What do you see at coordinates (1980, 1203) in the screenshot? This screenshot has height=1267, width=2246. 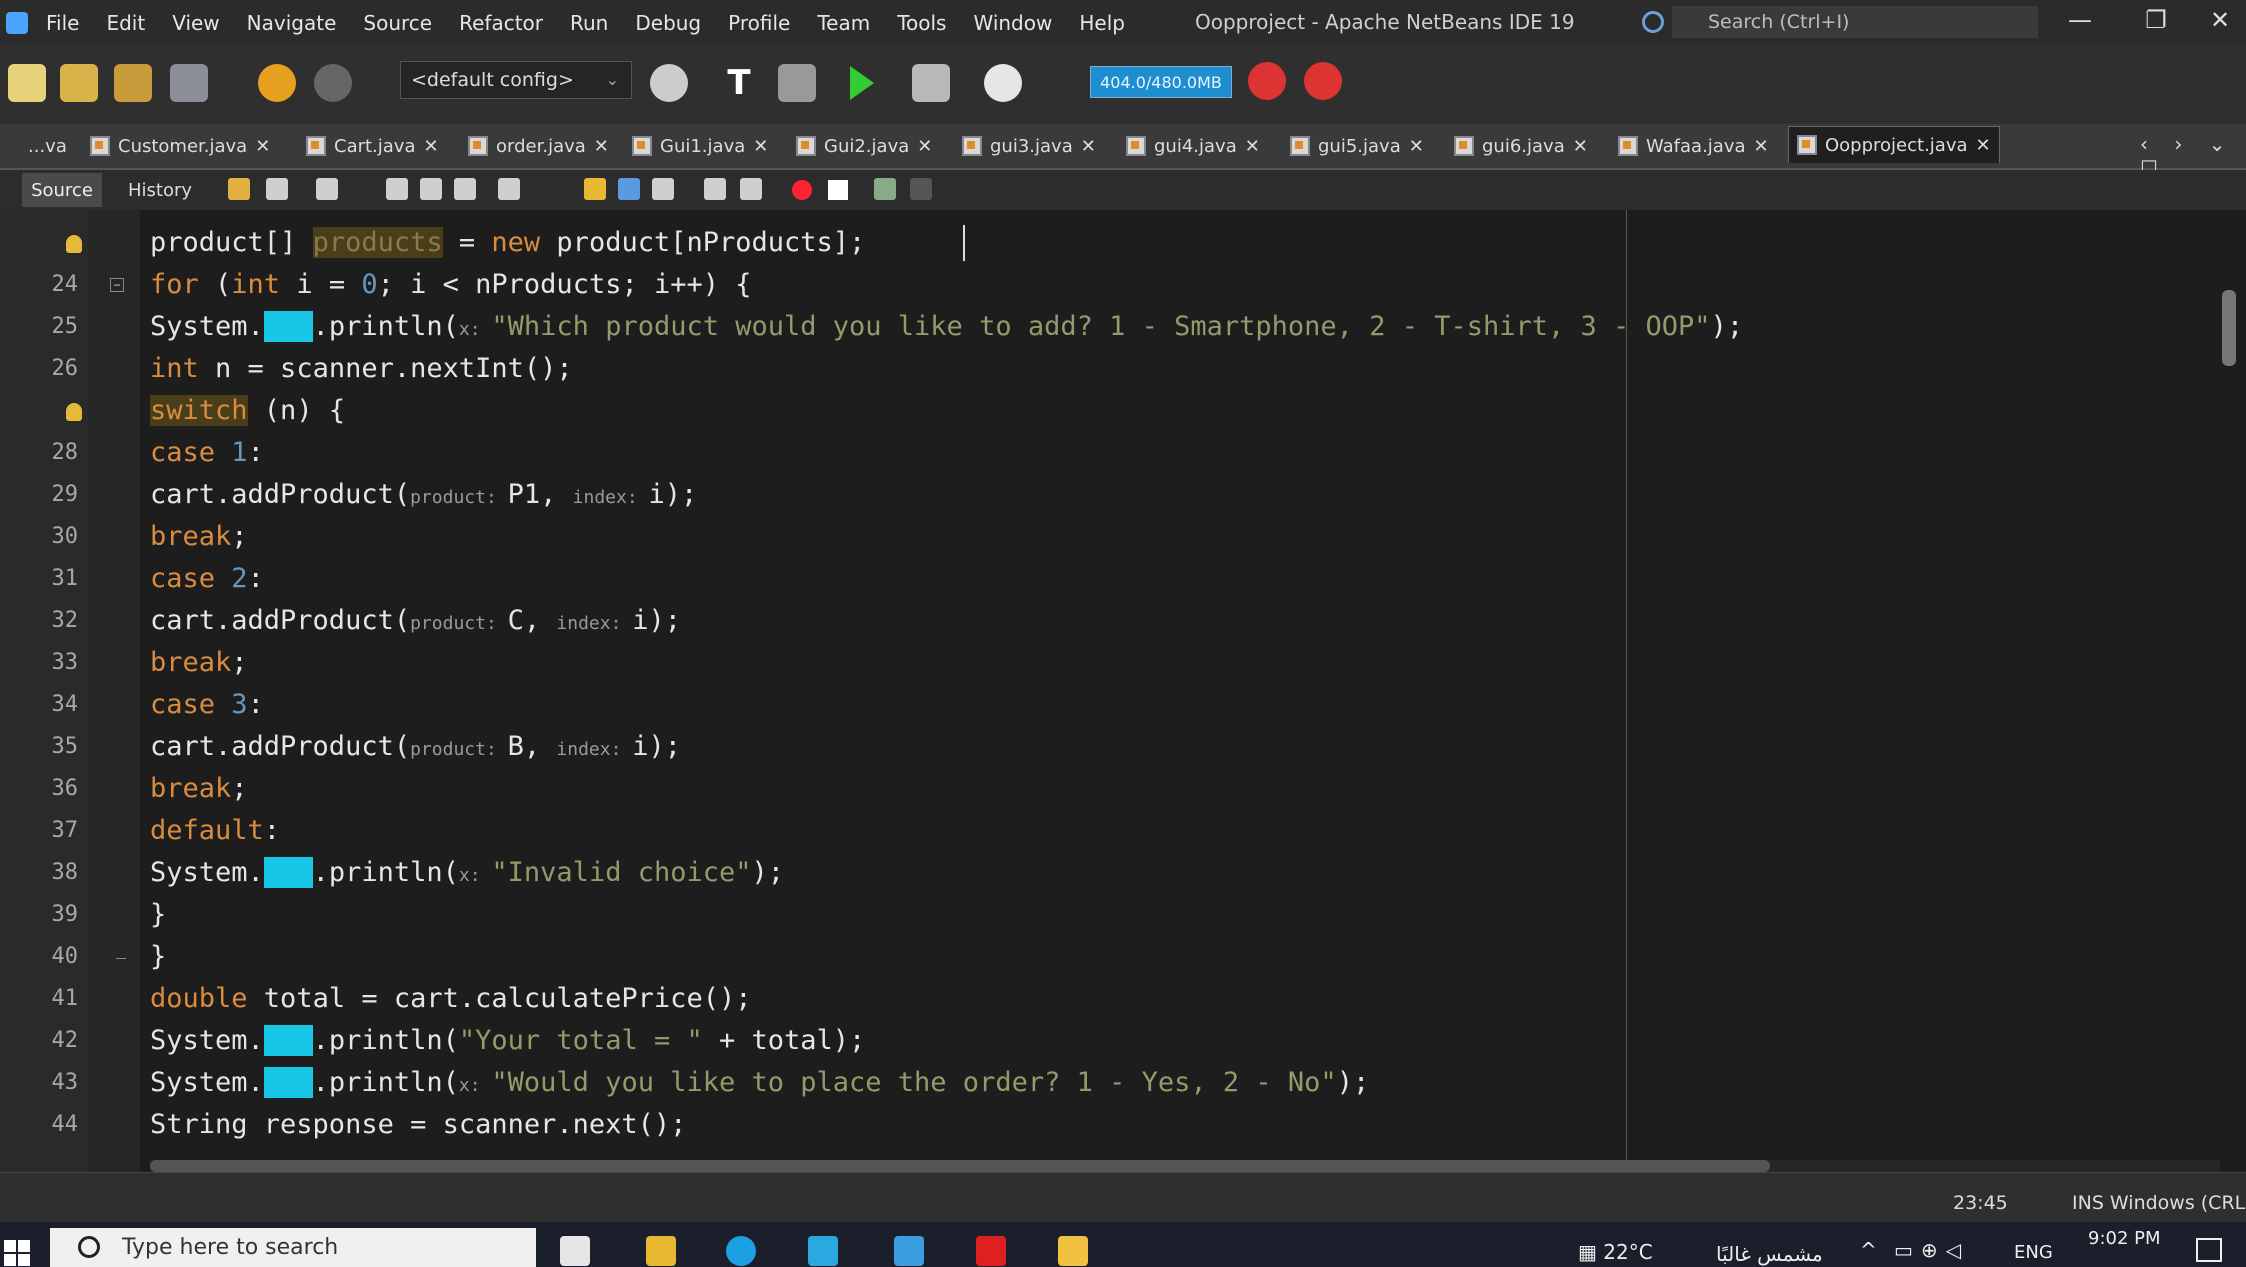 I see `cursor-position: 23:45` at bounding box center [1980, 1203].